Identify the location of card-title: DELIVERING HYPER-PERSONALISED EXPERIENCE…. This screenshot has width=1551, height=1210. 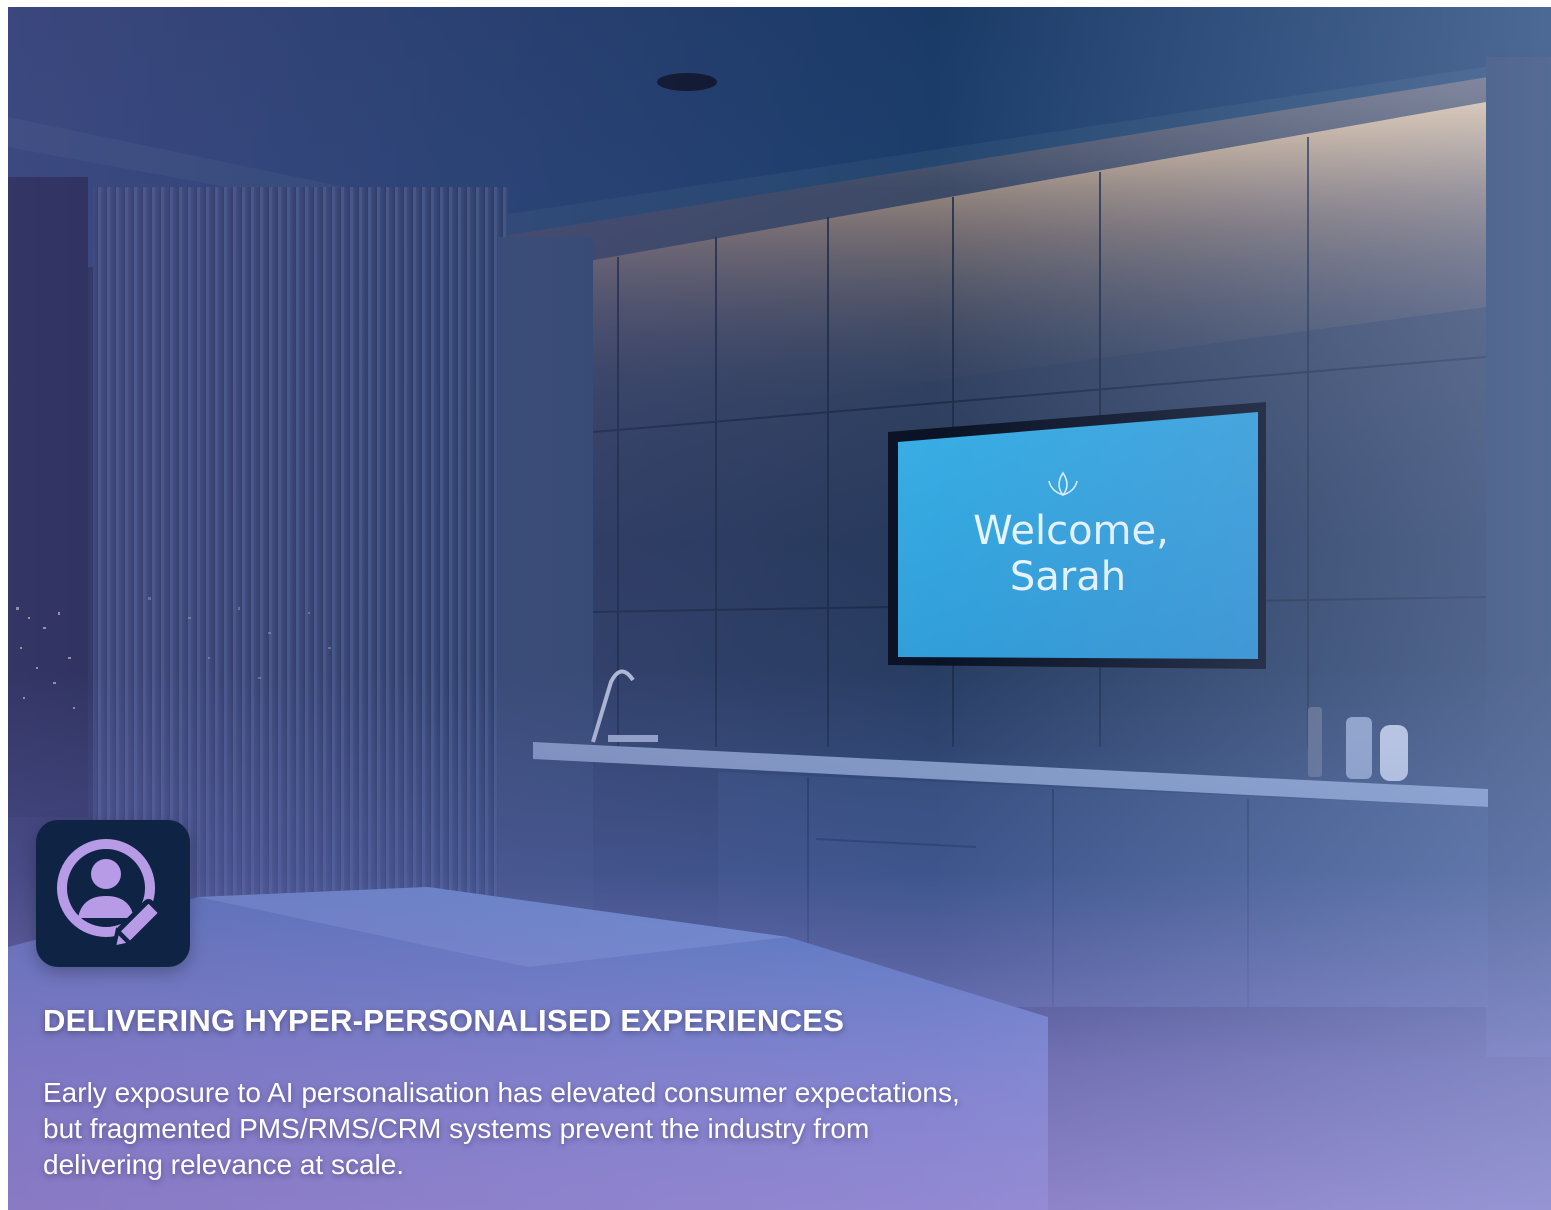
(444, 1020).